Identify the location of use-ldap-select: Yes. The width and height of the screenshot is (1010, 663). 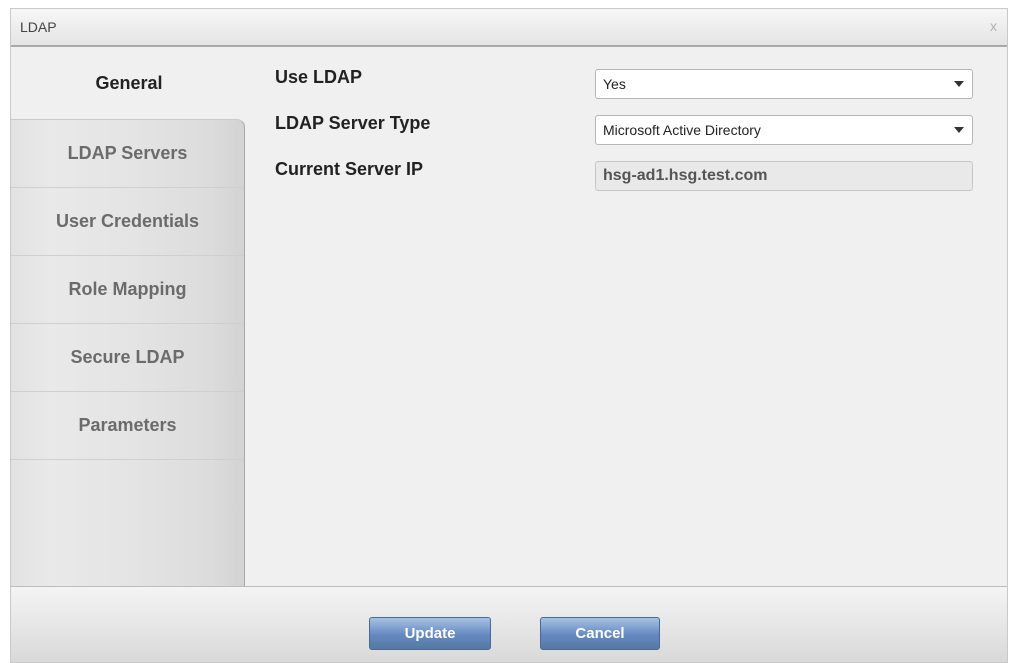
(784, 84).